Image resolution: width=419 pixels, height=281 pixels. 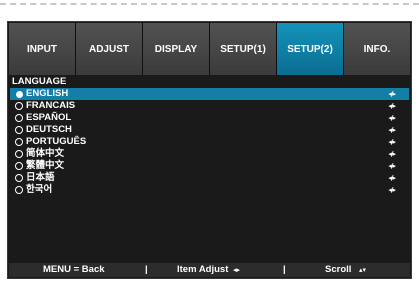 What do you see at coordinates (209, 154) in the screenshot?
I see `language-option-simplified-chinese: 简体中文 ◂/▸` at bounding box center [209, 154].